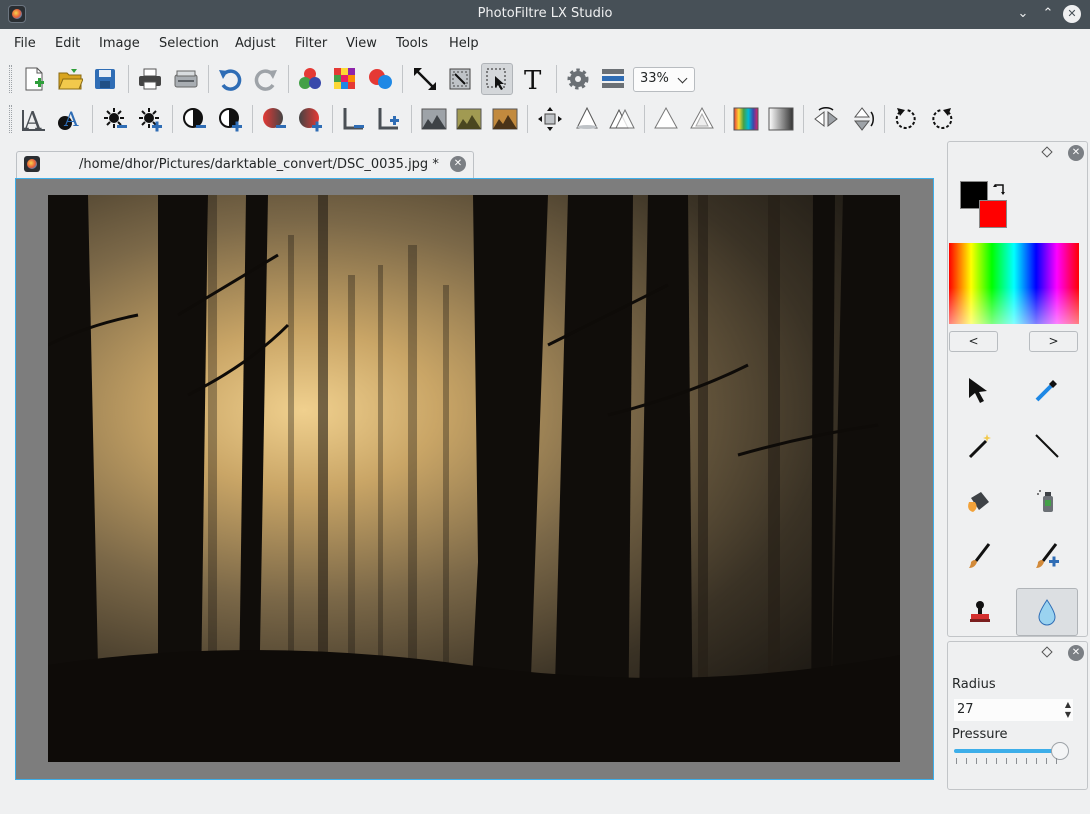 Image resolution: width=1090 pixels, height=814 pixels. Describe the element at coordinates (587, 119) in the screenshot. I see `sharpen-icon` at that location.